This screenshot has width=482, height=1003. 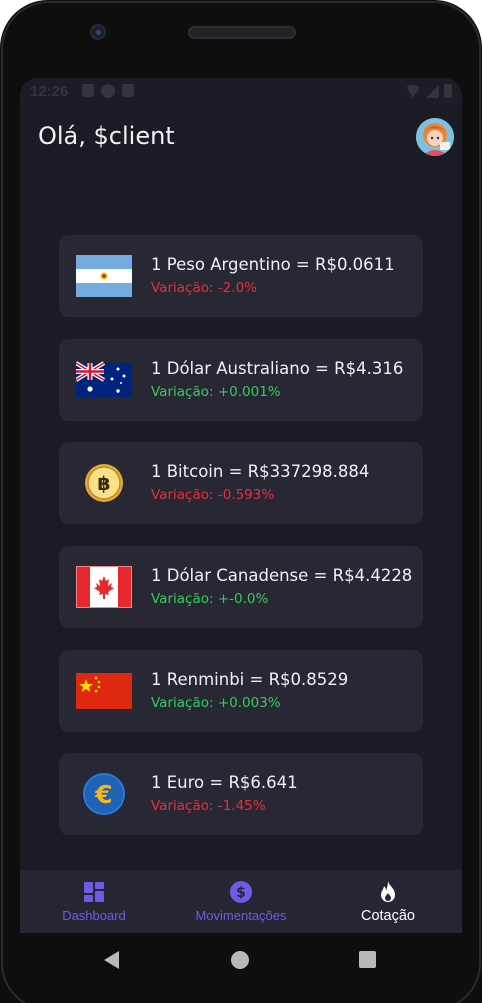 I want to click on nav-movimentacoes: $ Movimentações, so click(x=241, y=901).